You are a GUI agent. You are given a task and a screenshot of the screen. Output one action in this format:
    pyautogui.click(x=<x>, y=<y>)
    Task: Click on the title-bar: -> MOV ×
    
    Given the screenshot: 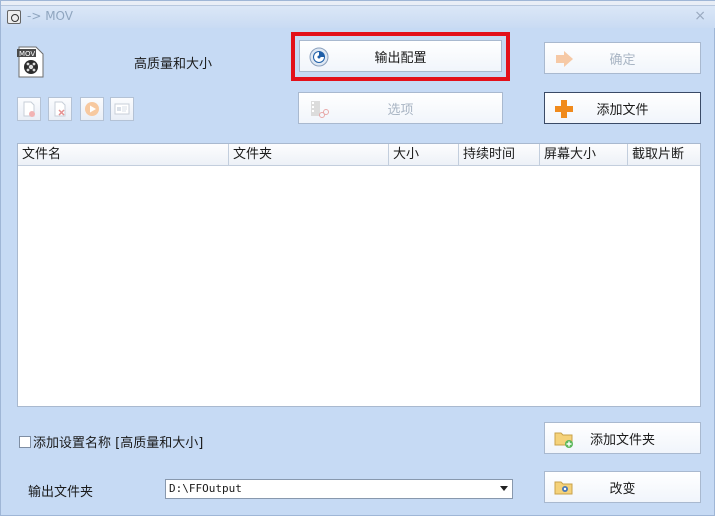 What is the action you would take?
    pyautogui.click(x=358, y=17)
    